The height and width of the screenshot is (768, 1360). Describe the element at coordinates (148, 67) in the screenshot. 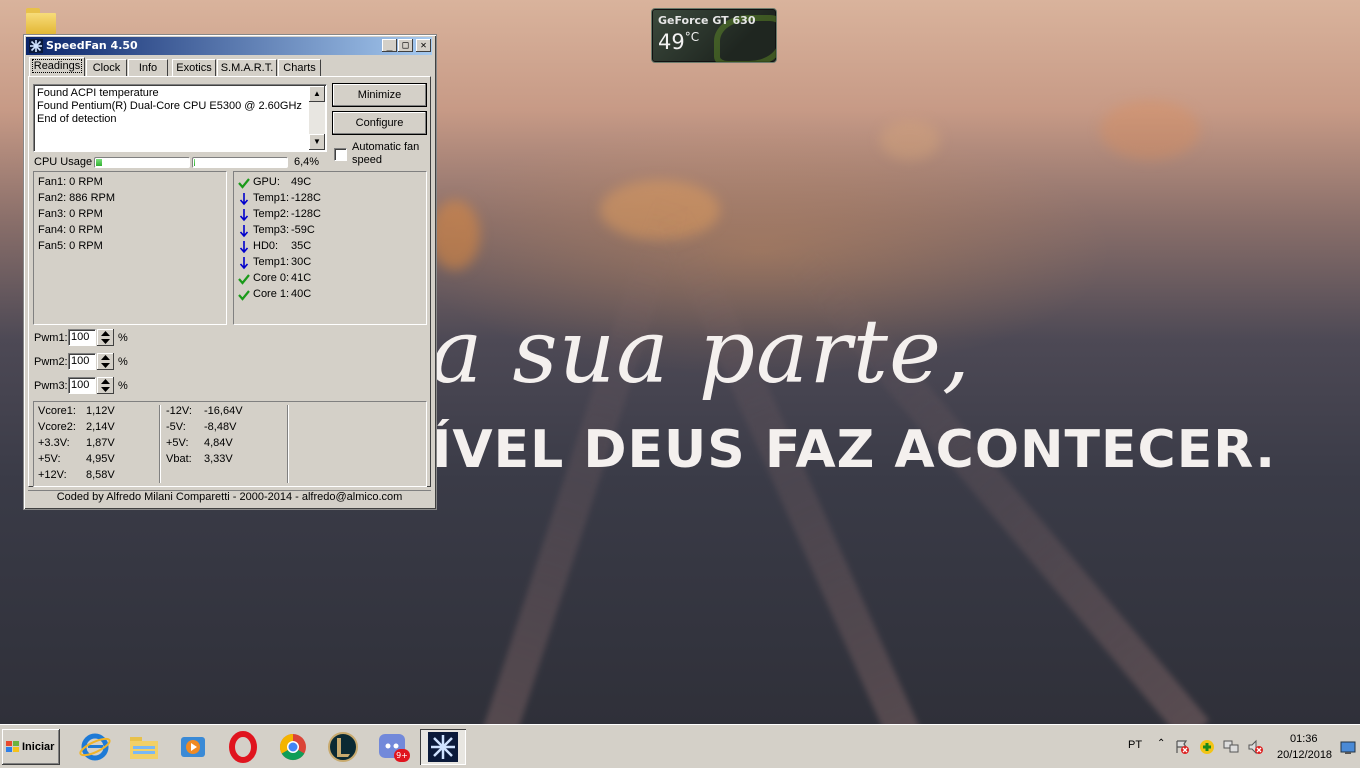

I see `tab-info: Info` at that location.